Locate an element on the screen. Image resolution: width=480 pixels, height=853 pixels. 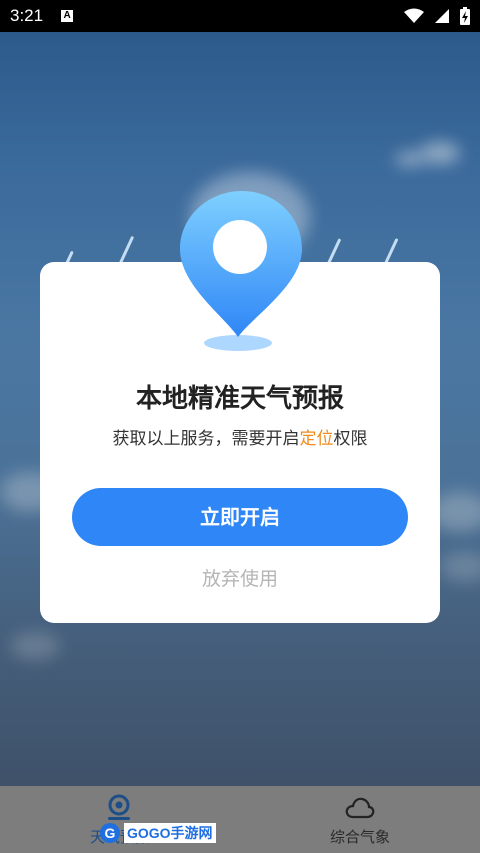
signal-icon is located at coordinates (442, 16).